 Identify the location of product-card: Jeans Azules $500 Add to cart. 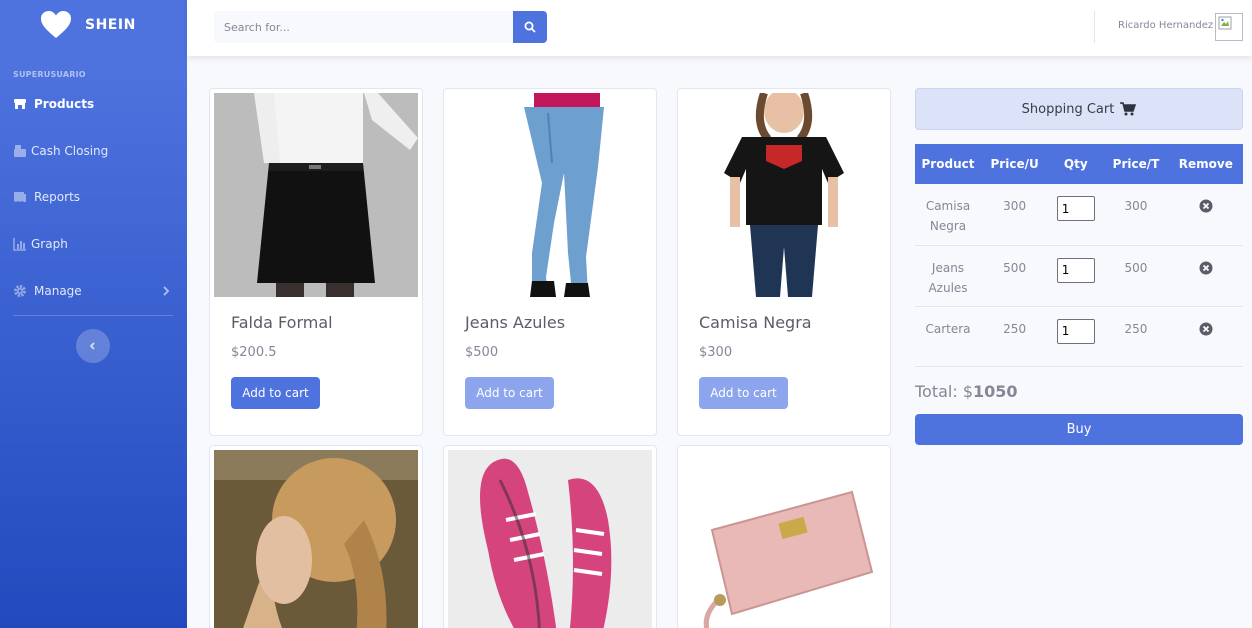
(550, 262).